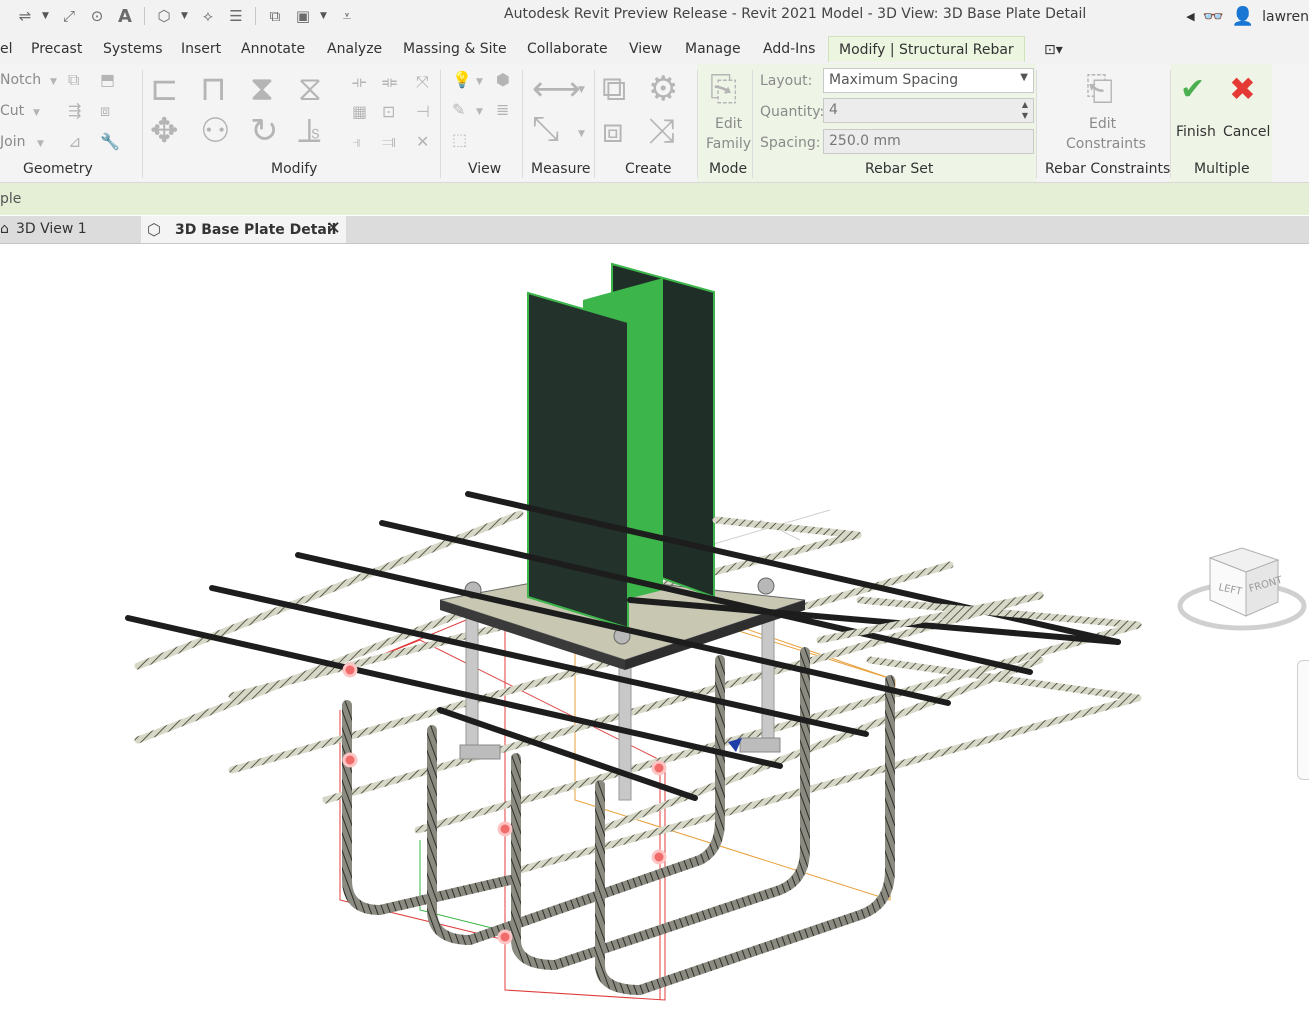 The height and width of the screenshot is (1021, 1309). What do you see at coordinates (661, 131) in the screenshot?
I see `create-group-icon: ⤨` at bounding box center [661, 131].